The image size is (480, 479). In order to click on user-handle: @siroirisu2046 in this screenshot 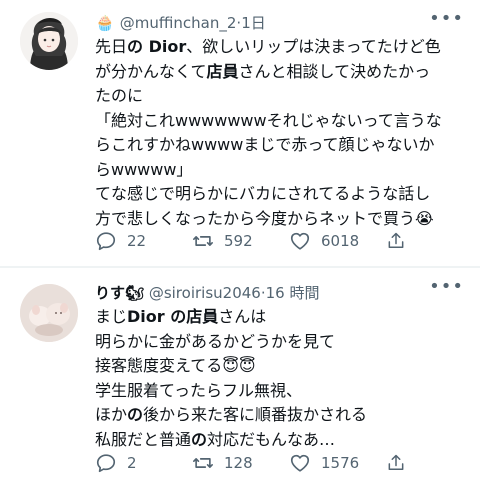, I will do `click(205, 293)`.